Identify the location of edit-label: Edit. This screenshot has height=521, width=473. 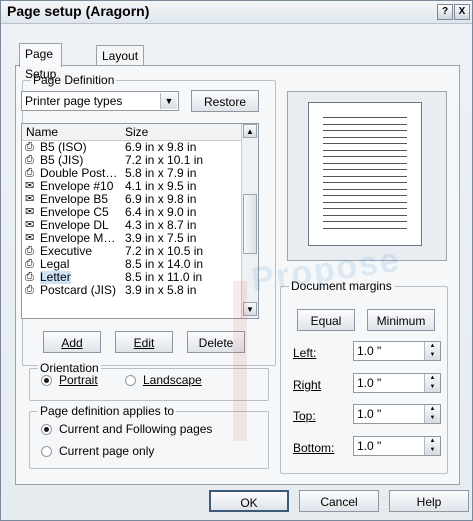
(144, 343).